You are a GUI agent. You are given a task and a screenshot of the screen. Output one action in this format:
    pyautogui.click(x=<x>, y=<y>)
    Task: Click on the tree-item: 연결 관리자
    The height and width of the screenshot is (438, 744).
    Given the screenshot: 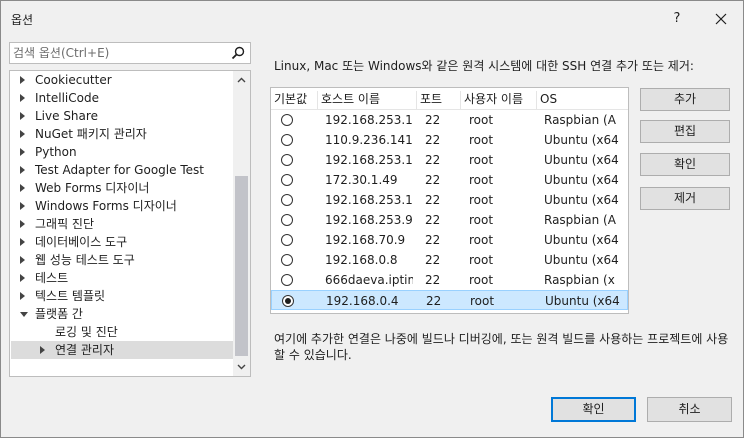 What is the action you would take?
    pyautogui.click(x=122, y=350)
    